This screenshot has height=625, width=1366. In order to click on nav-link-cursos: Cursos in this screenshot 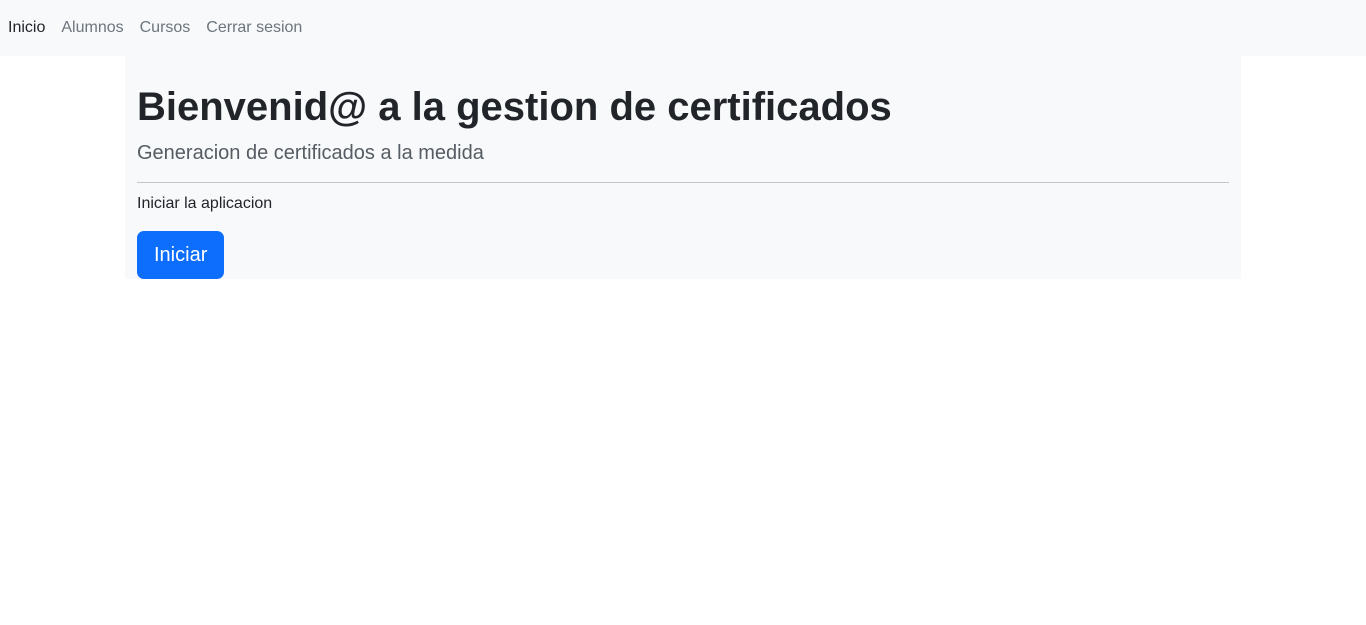, I will do `click(165, 28)`.